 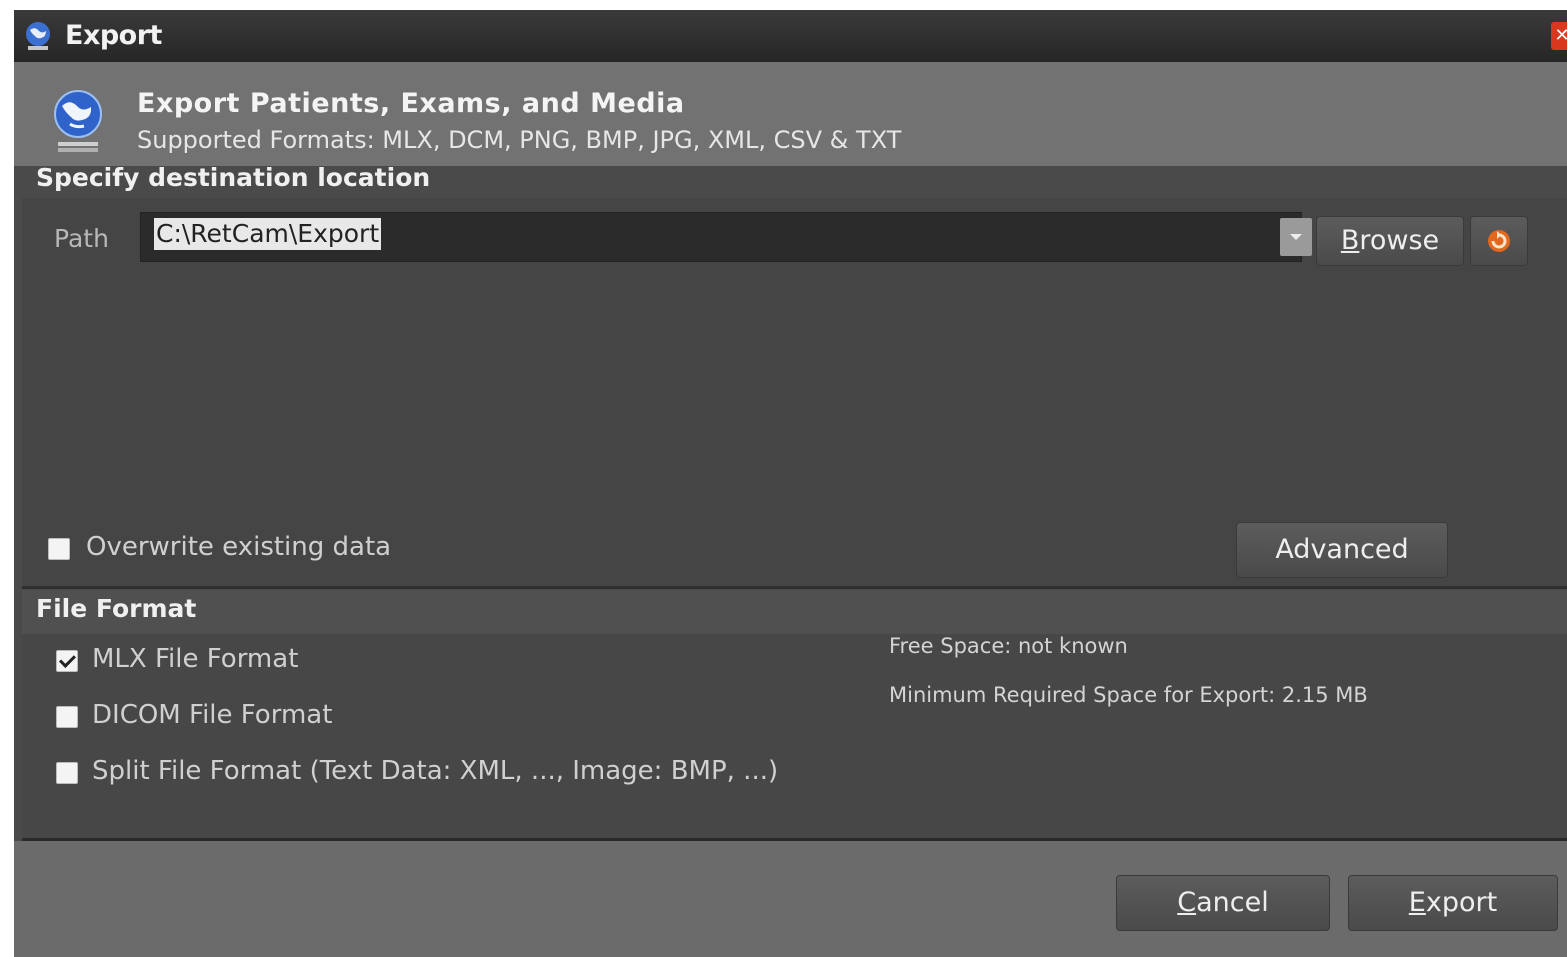 What do you see at coordinates (1399, 240) in the screenshot?
I see `browse-label: rowse` at bounding box center [1399, 240].